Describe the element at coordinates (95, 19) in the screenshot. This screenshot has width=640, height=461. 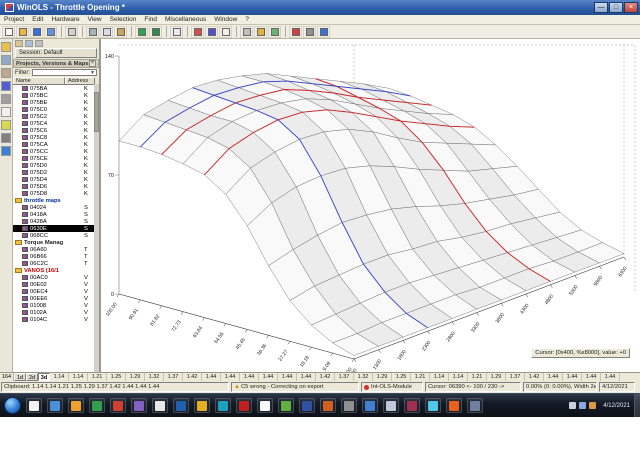
I see `menu-view: View` at that location.